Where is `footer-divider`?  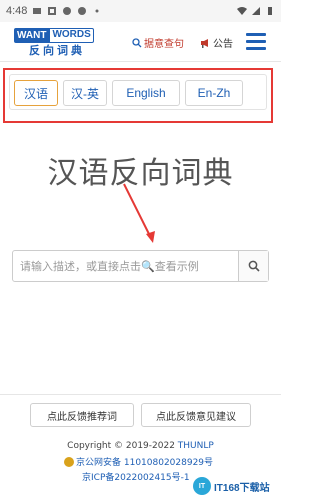 footer-divider is located at coordinates (140, 394).